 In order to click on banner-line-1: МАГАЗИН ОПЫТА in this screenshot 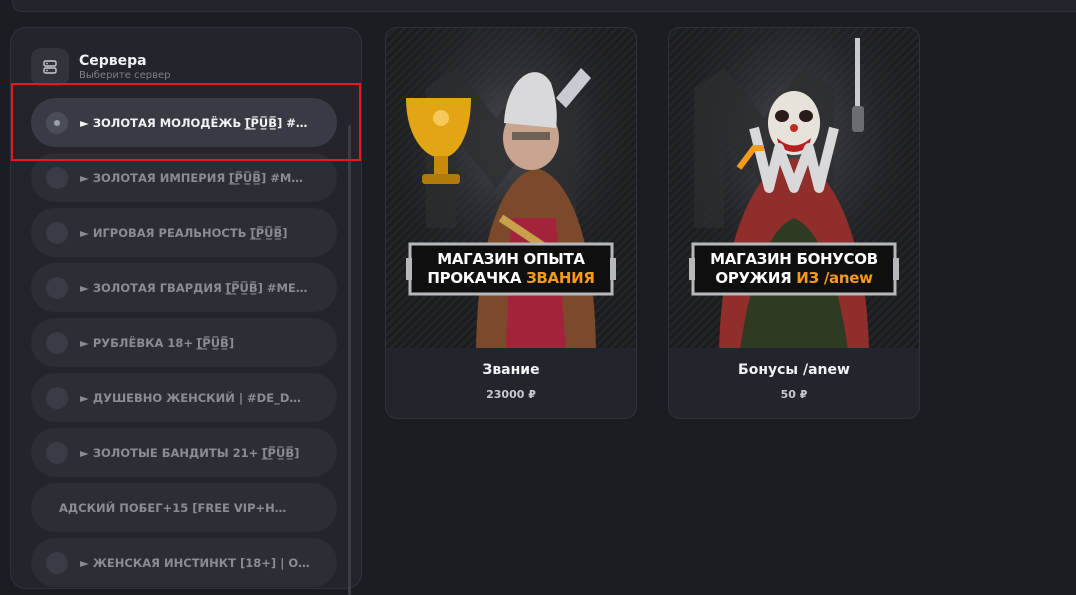, I will do `click(511, 259)`.